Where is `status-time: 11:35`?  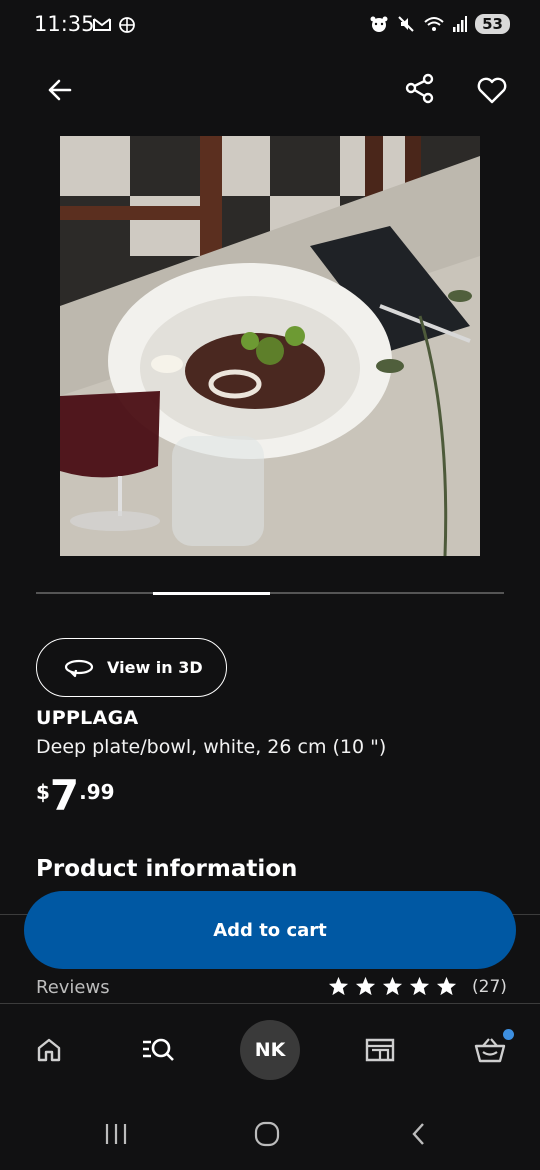
status-time: 11:35 is located at coordinates (64, 24).